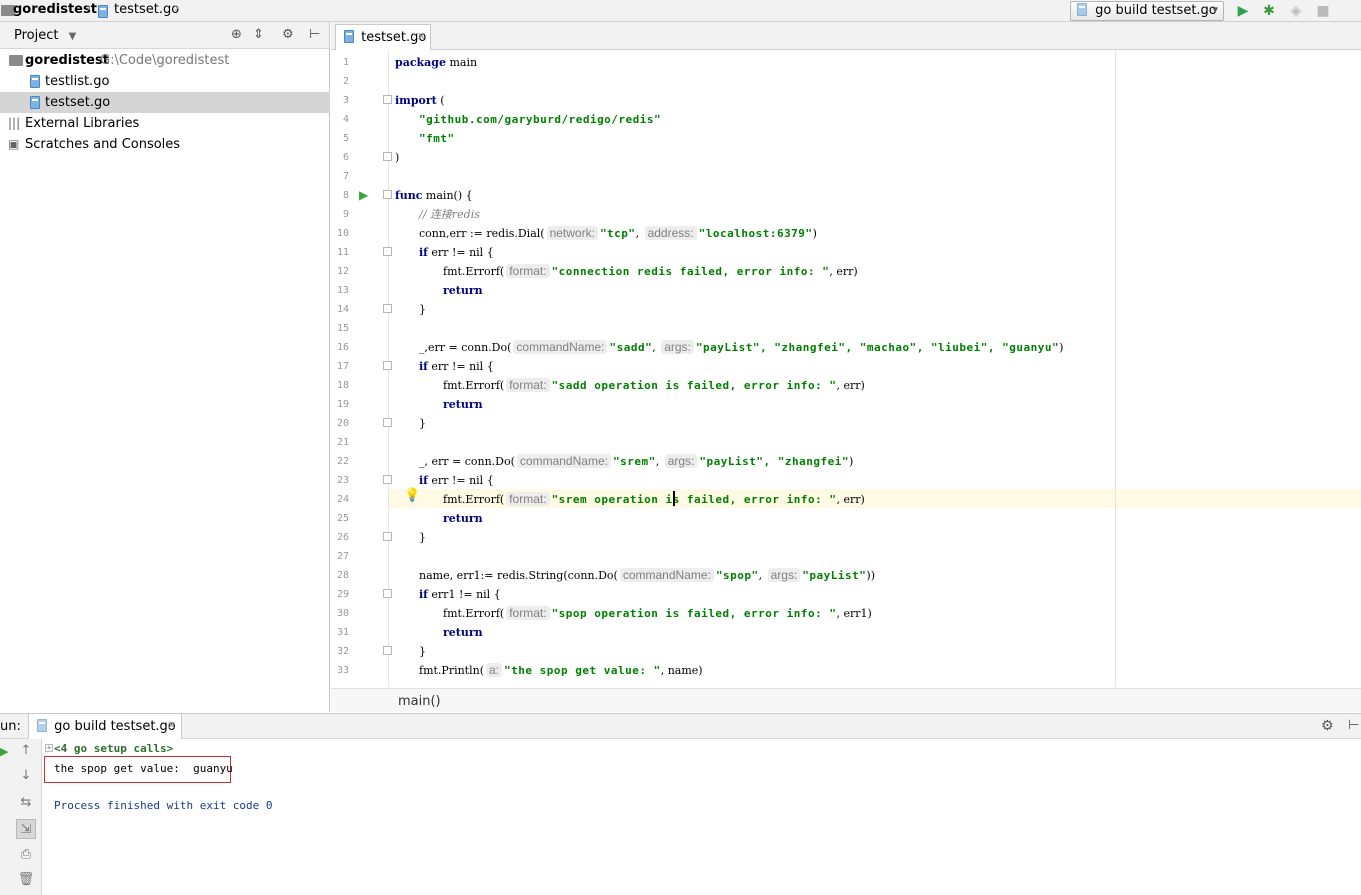  What do you see at coordinates (1269, 11) in the screenshot?
I see `debug-icon: ✱` at bounding box center [1269, 11].